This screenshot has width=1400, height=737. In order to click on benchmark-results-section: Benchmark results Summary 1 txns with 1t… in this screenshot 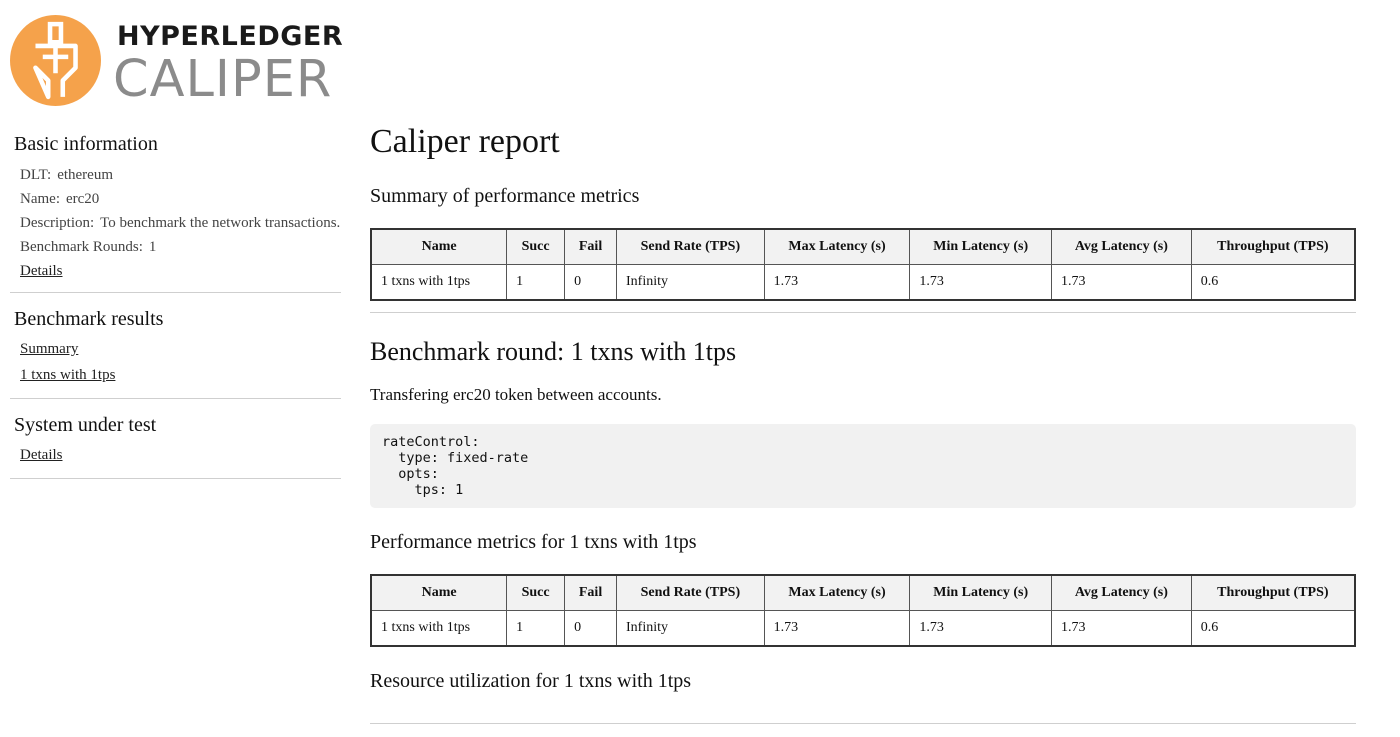, I will do `click(175, 346)`.